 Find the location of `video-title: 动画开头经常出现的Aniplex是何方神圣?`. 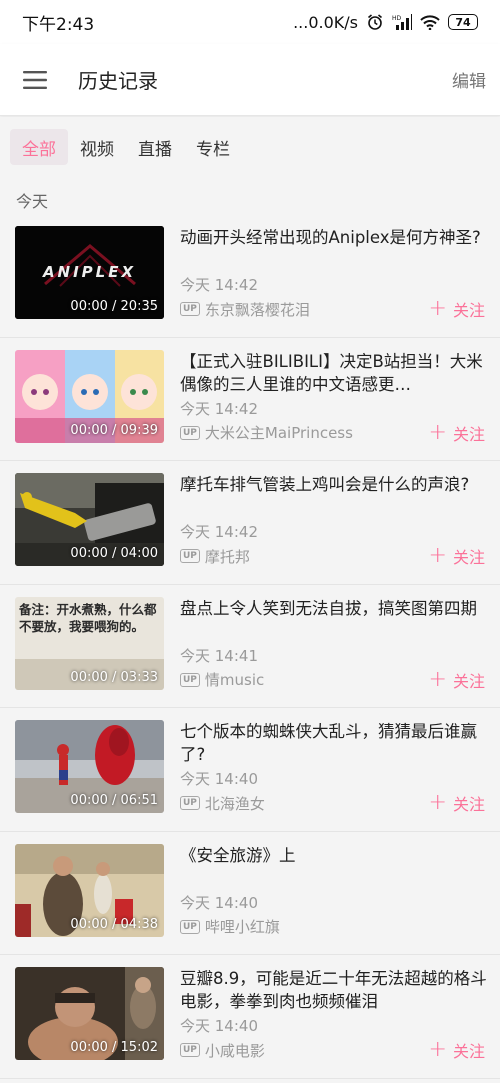

video-title: 动画开头经常出现的Aniplex是何方神圣? is located at coordinates (330, 237).